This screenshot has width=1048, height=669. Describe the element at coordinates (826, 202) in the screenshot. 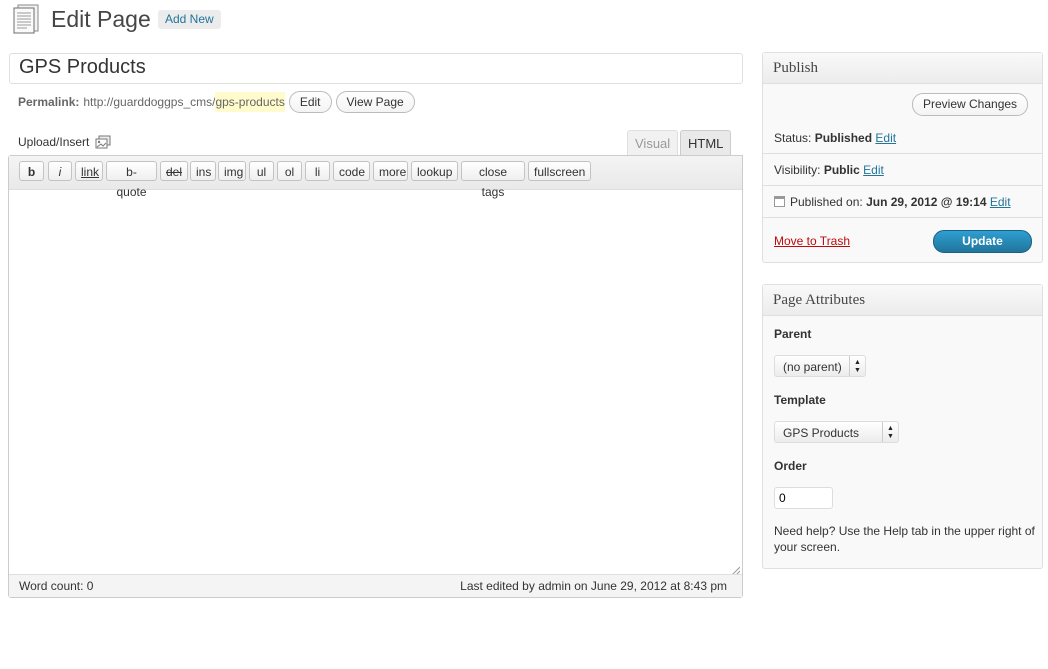

I see `published-label: Published on:` at that location.